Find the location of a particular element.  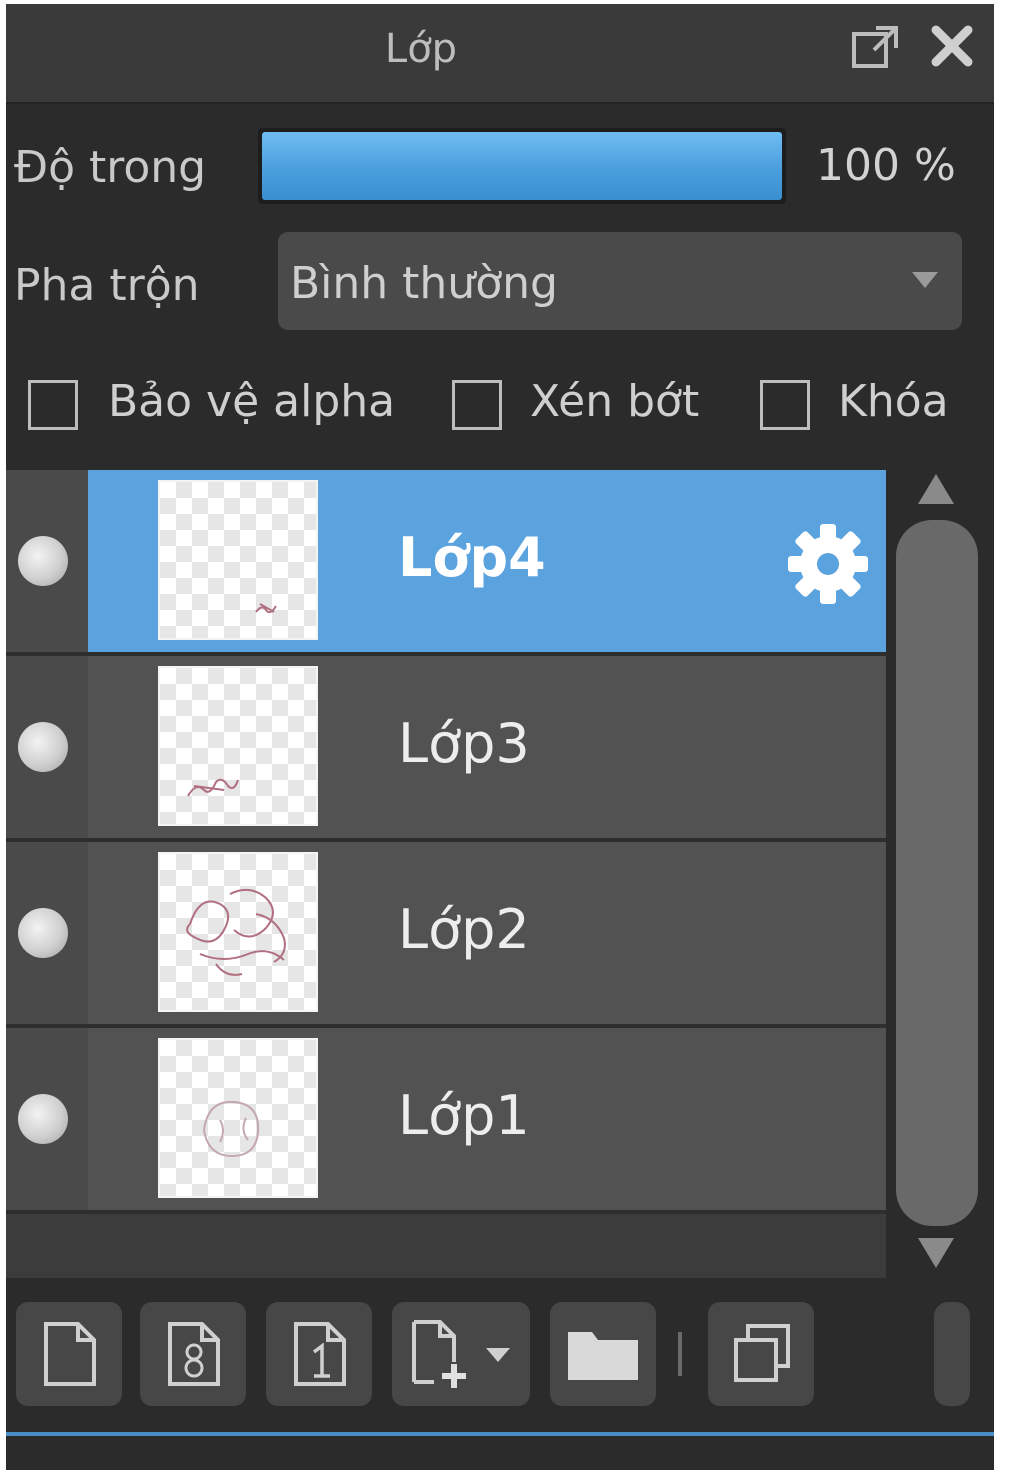

layer-list-scrollbar is located at coordinates (940, 878).